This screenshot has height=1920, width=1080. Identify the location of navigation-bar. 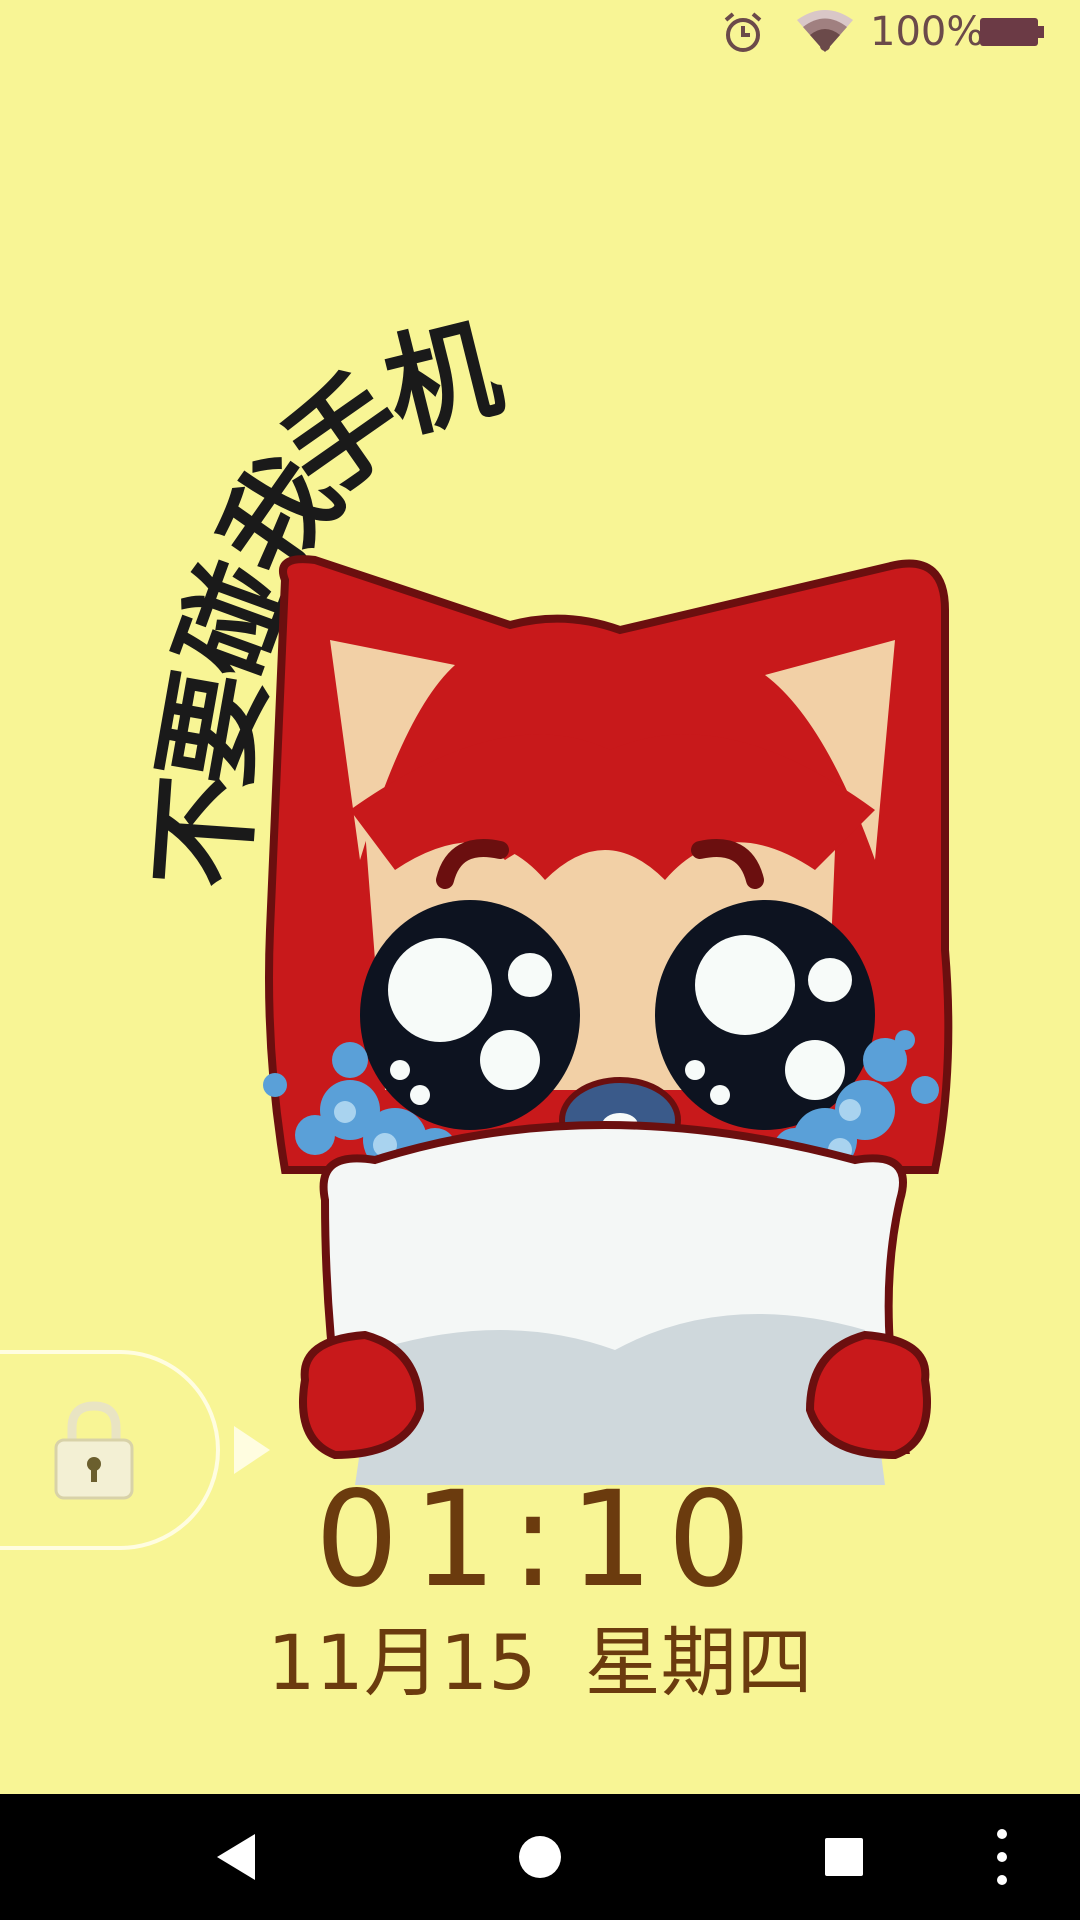
(540, 1857).